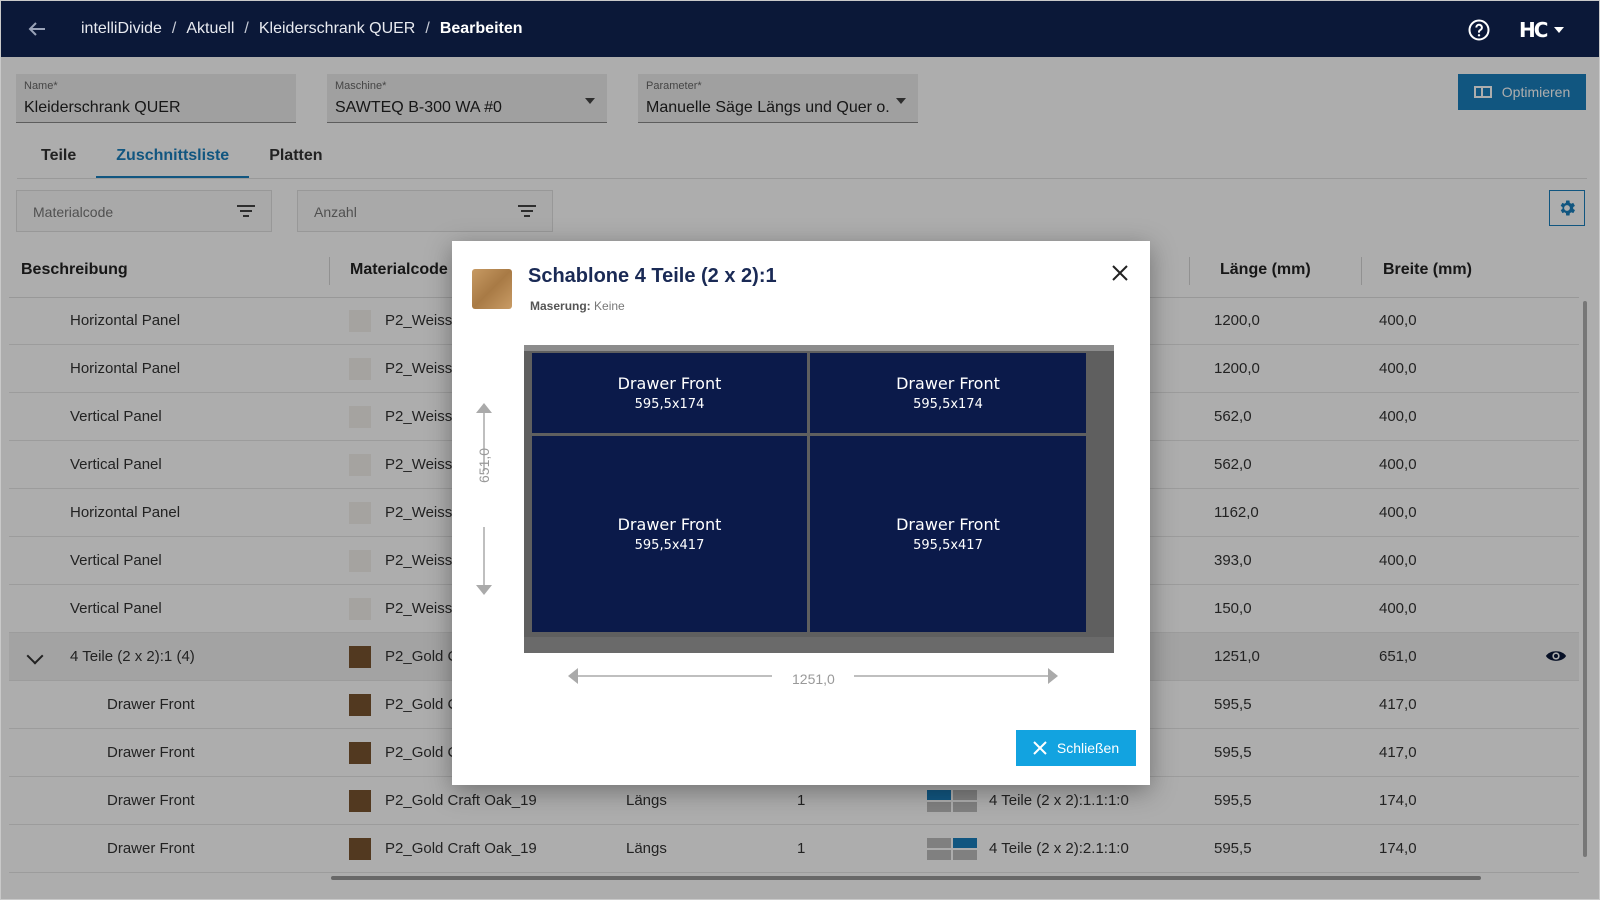 The width and height of the screenshot is (1600, 900). What do you see at coordinates (337, 29) in the screenshot?
I see `breadcrumb-item-project: Kleiderschrank QUER` at bounding box center [337, 29].